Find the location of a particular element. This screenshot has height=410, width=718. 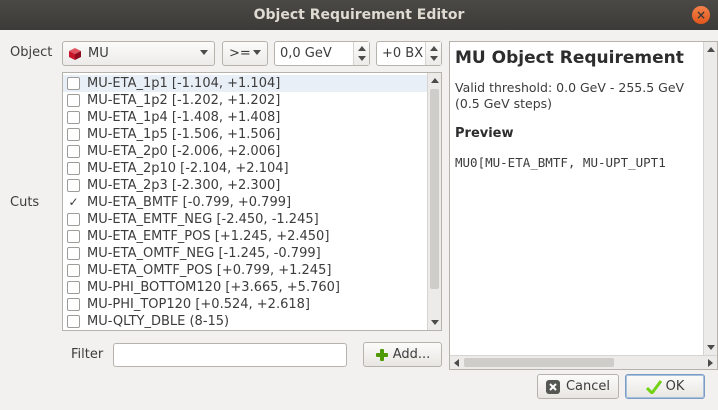

cut-label: MU-QLTY_DBLE (8-15) is located at coordinates (158, 321).